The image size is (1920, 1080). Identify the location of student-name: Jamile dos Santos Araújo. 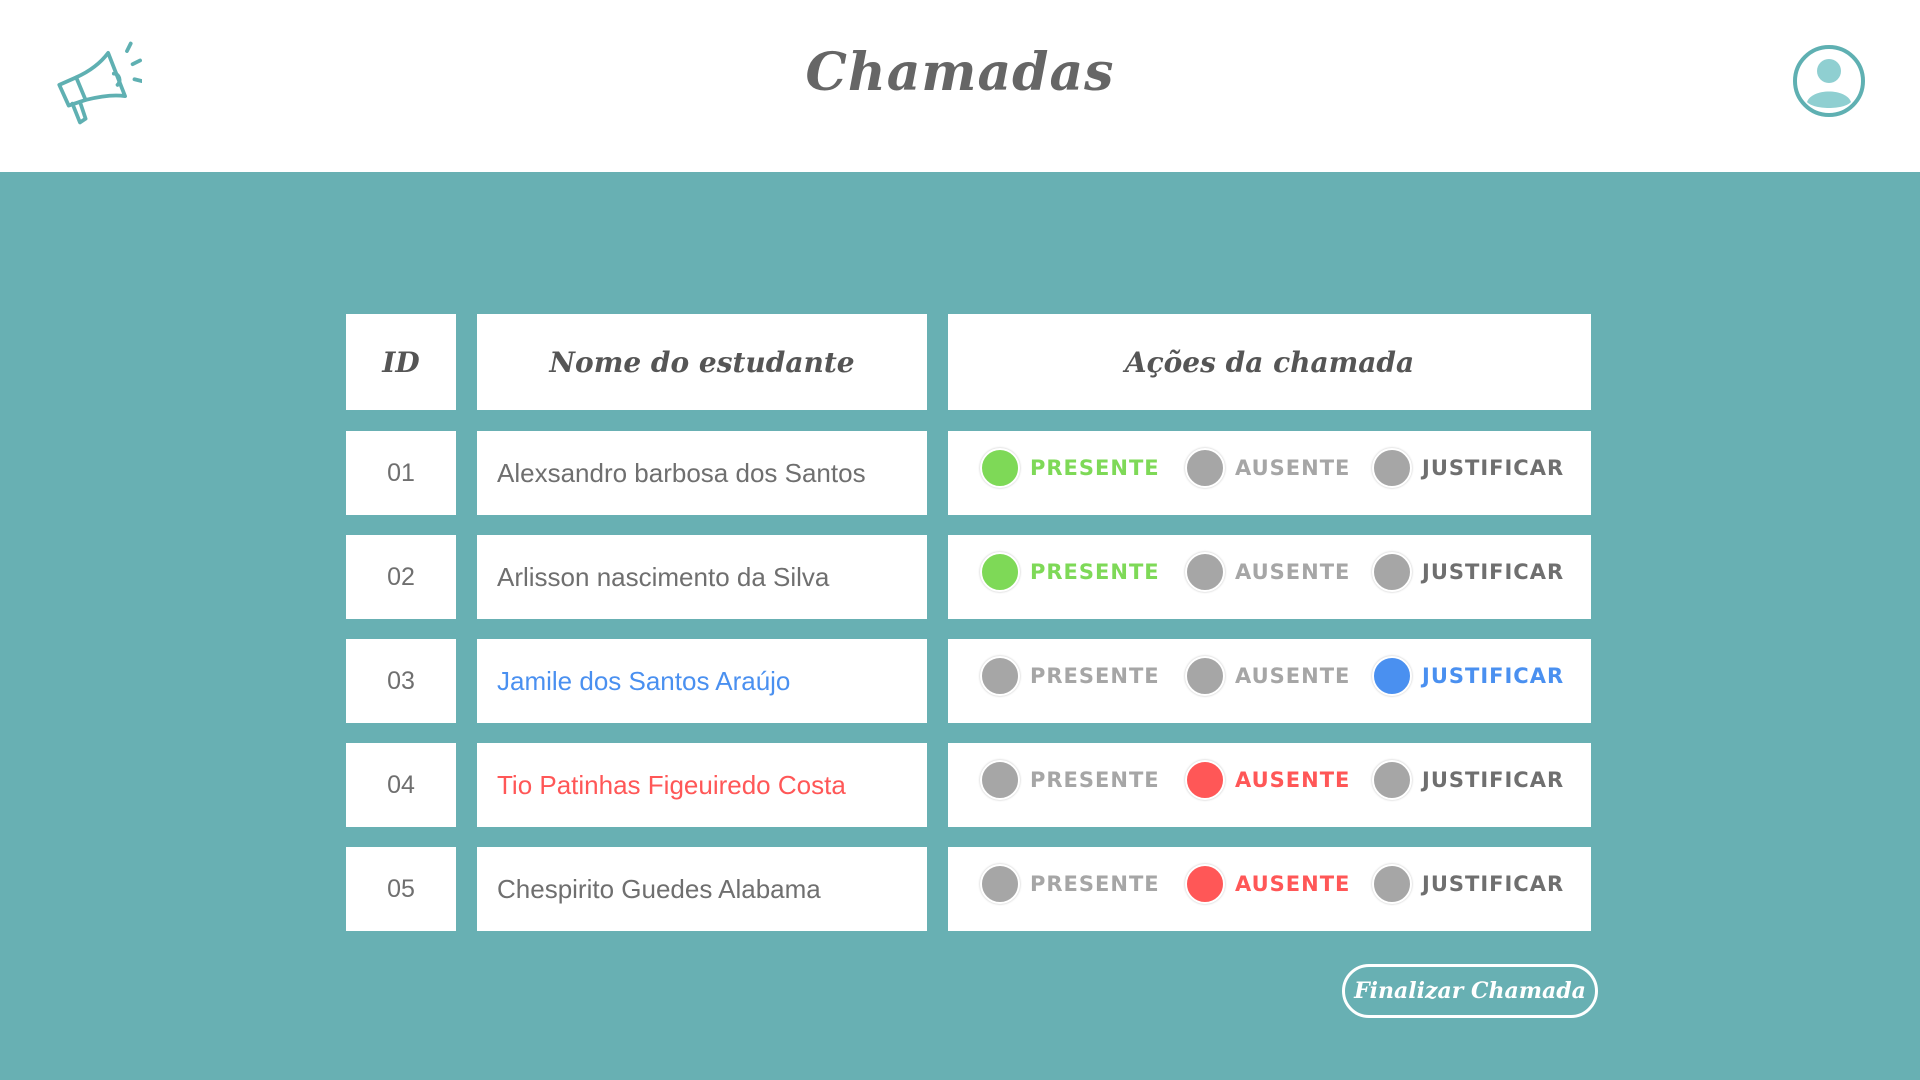
(702, 681).